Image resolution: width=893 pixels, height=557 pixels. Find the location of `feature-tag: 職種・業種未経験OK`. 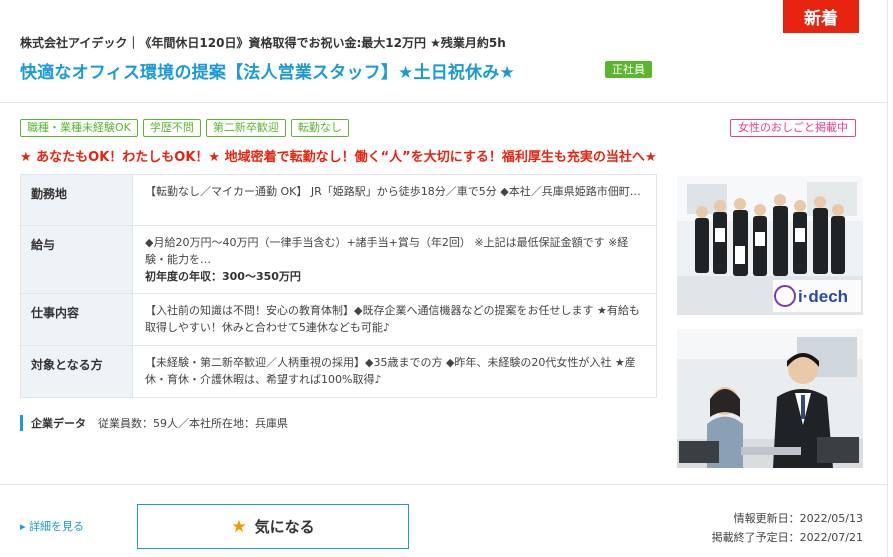

feature-tag: 職種・業種未経験OK is located at coordinates (79, 128).